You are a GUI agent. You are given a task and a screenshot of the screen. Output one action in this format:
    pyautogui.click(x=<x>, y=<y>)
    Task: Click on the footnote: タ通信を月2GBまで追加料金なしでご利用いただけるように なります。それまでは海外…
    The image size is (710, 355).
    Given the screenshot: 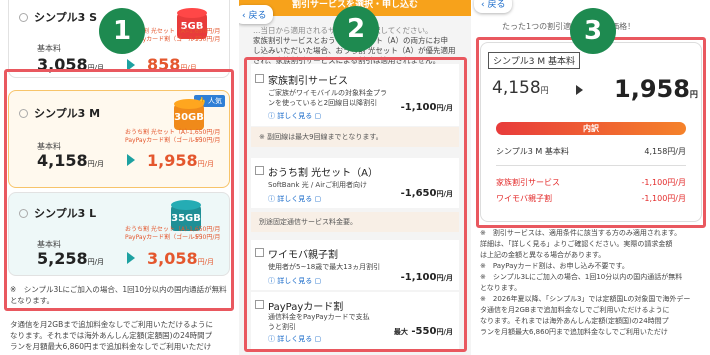 What is the action you would take?
    pyautogui.click(x=112, y=335)
    